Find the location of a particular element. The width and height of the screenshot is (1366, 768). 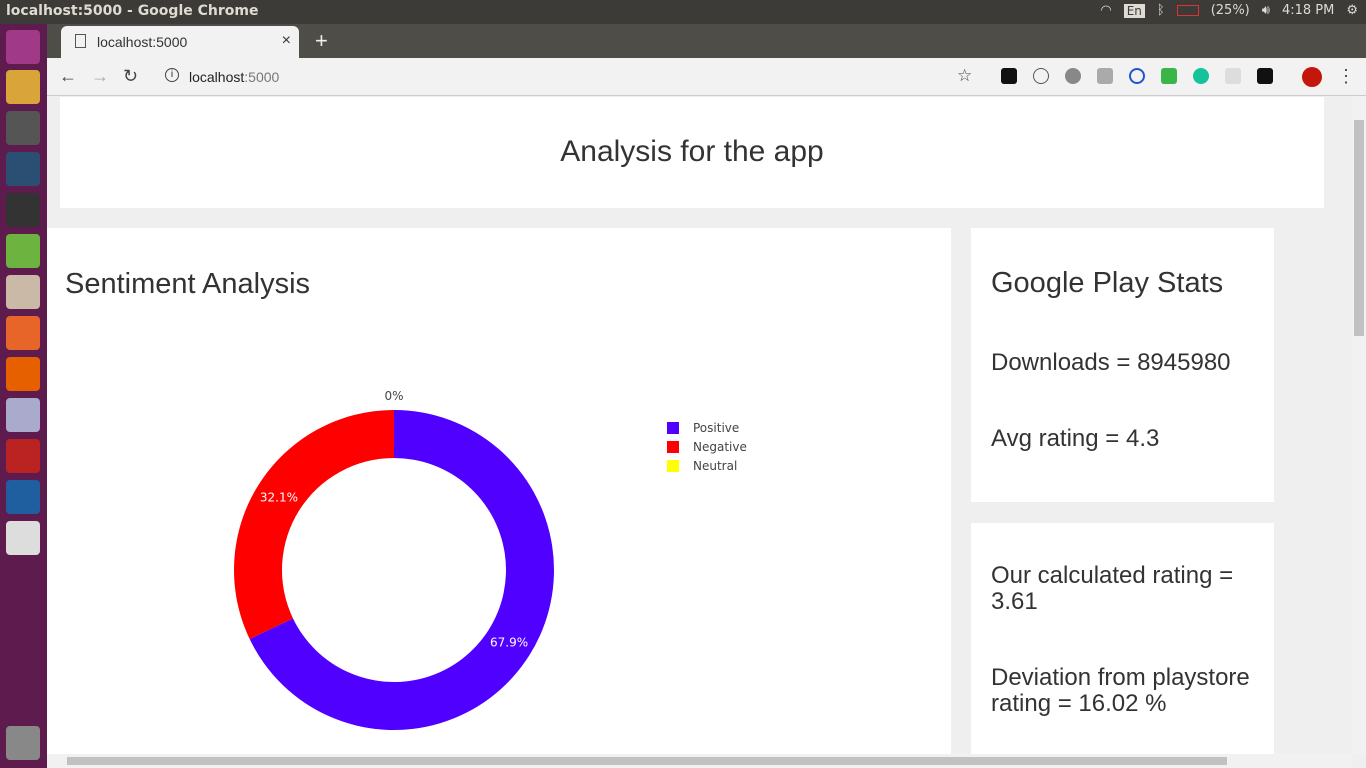

page-title: Analysis for the app is located at coordinates (692, 151).